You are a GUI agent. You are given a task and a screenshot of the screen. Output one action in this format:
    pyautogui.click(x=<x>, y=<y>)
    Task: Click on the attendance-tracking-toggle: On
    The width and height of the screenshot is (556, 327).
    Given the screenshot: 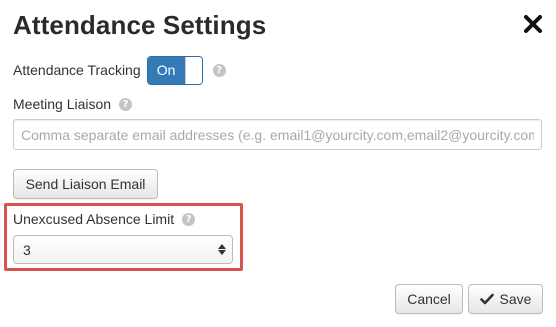 What is the action you would take?
    pyautogui.click(x=174, y=70)
    